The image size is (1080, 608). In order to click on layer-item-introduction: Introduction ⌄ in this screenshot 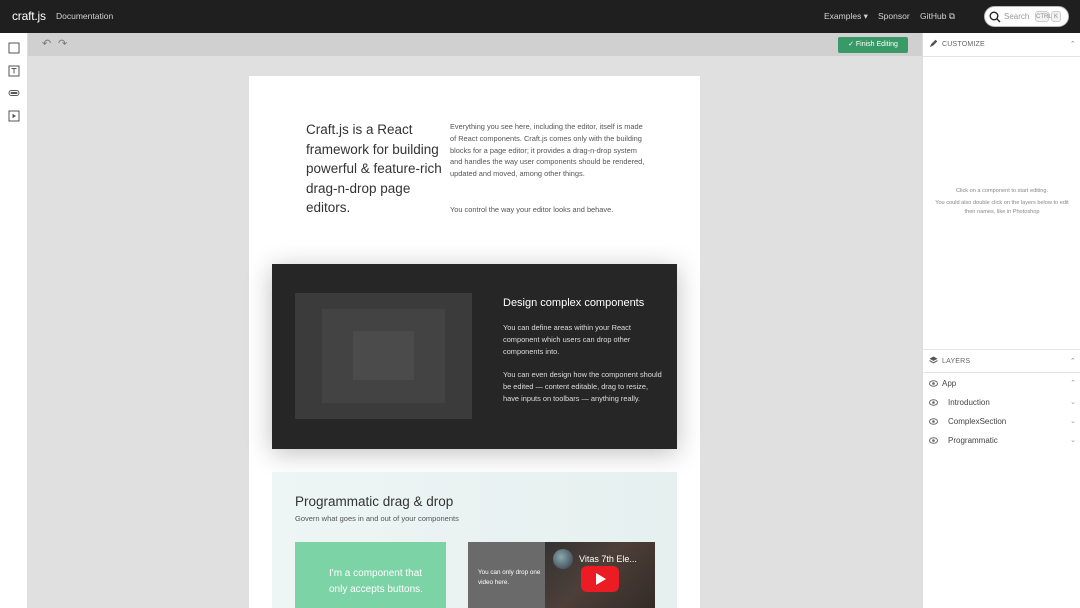, I will do `click(1001, 402)`.